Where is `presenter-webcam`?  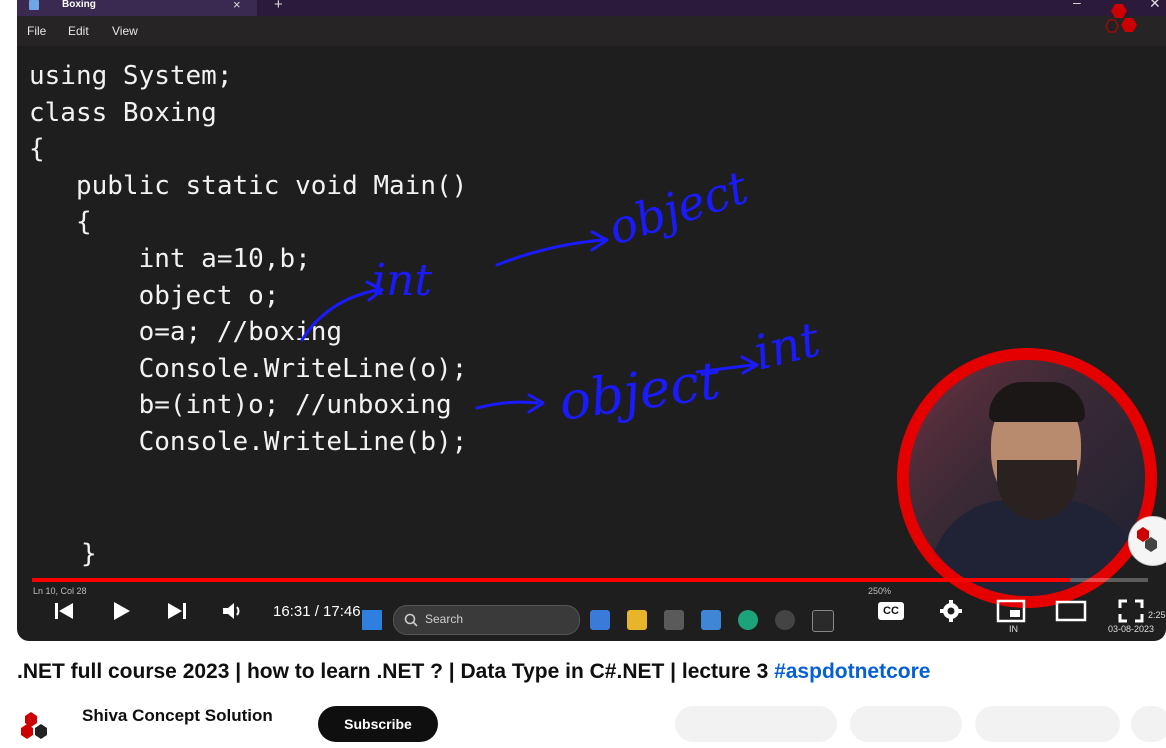
presenter-webcam is located at coordinates (1027, 478).